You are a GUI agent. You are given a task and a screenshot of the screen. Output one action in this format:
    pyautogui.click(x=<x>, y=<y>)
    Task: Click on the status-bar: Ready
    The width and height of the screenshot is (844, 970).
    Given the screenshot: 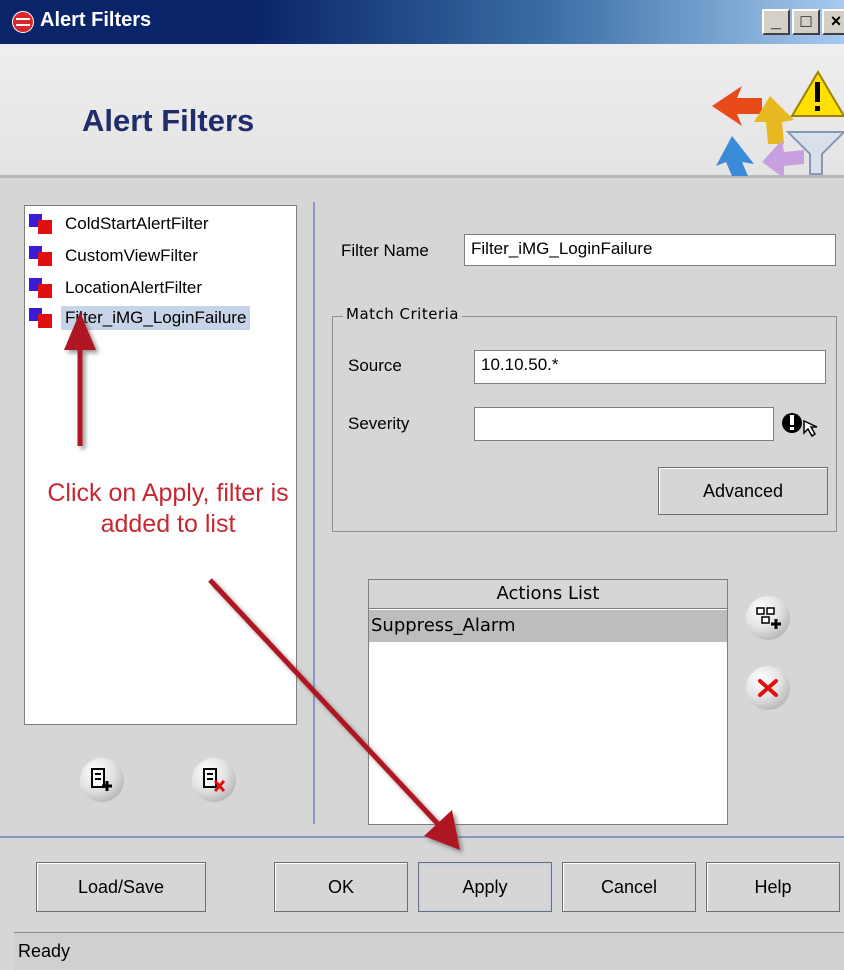 What is the action you would take?
    pyautogui.click(x=429, y=951)
    